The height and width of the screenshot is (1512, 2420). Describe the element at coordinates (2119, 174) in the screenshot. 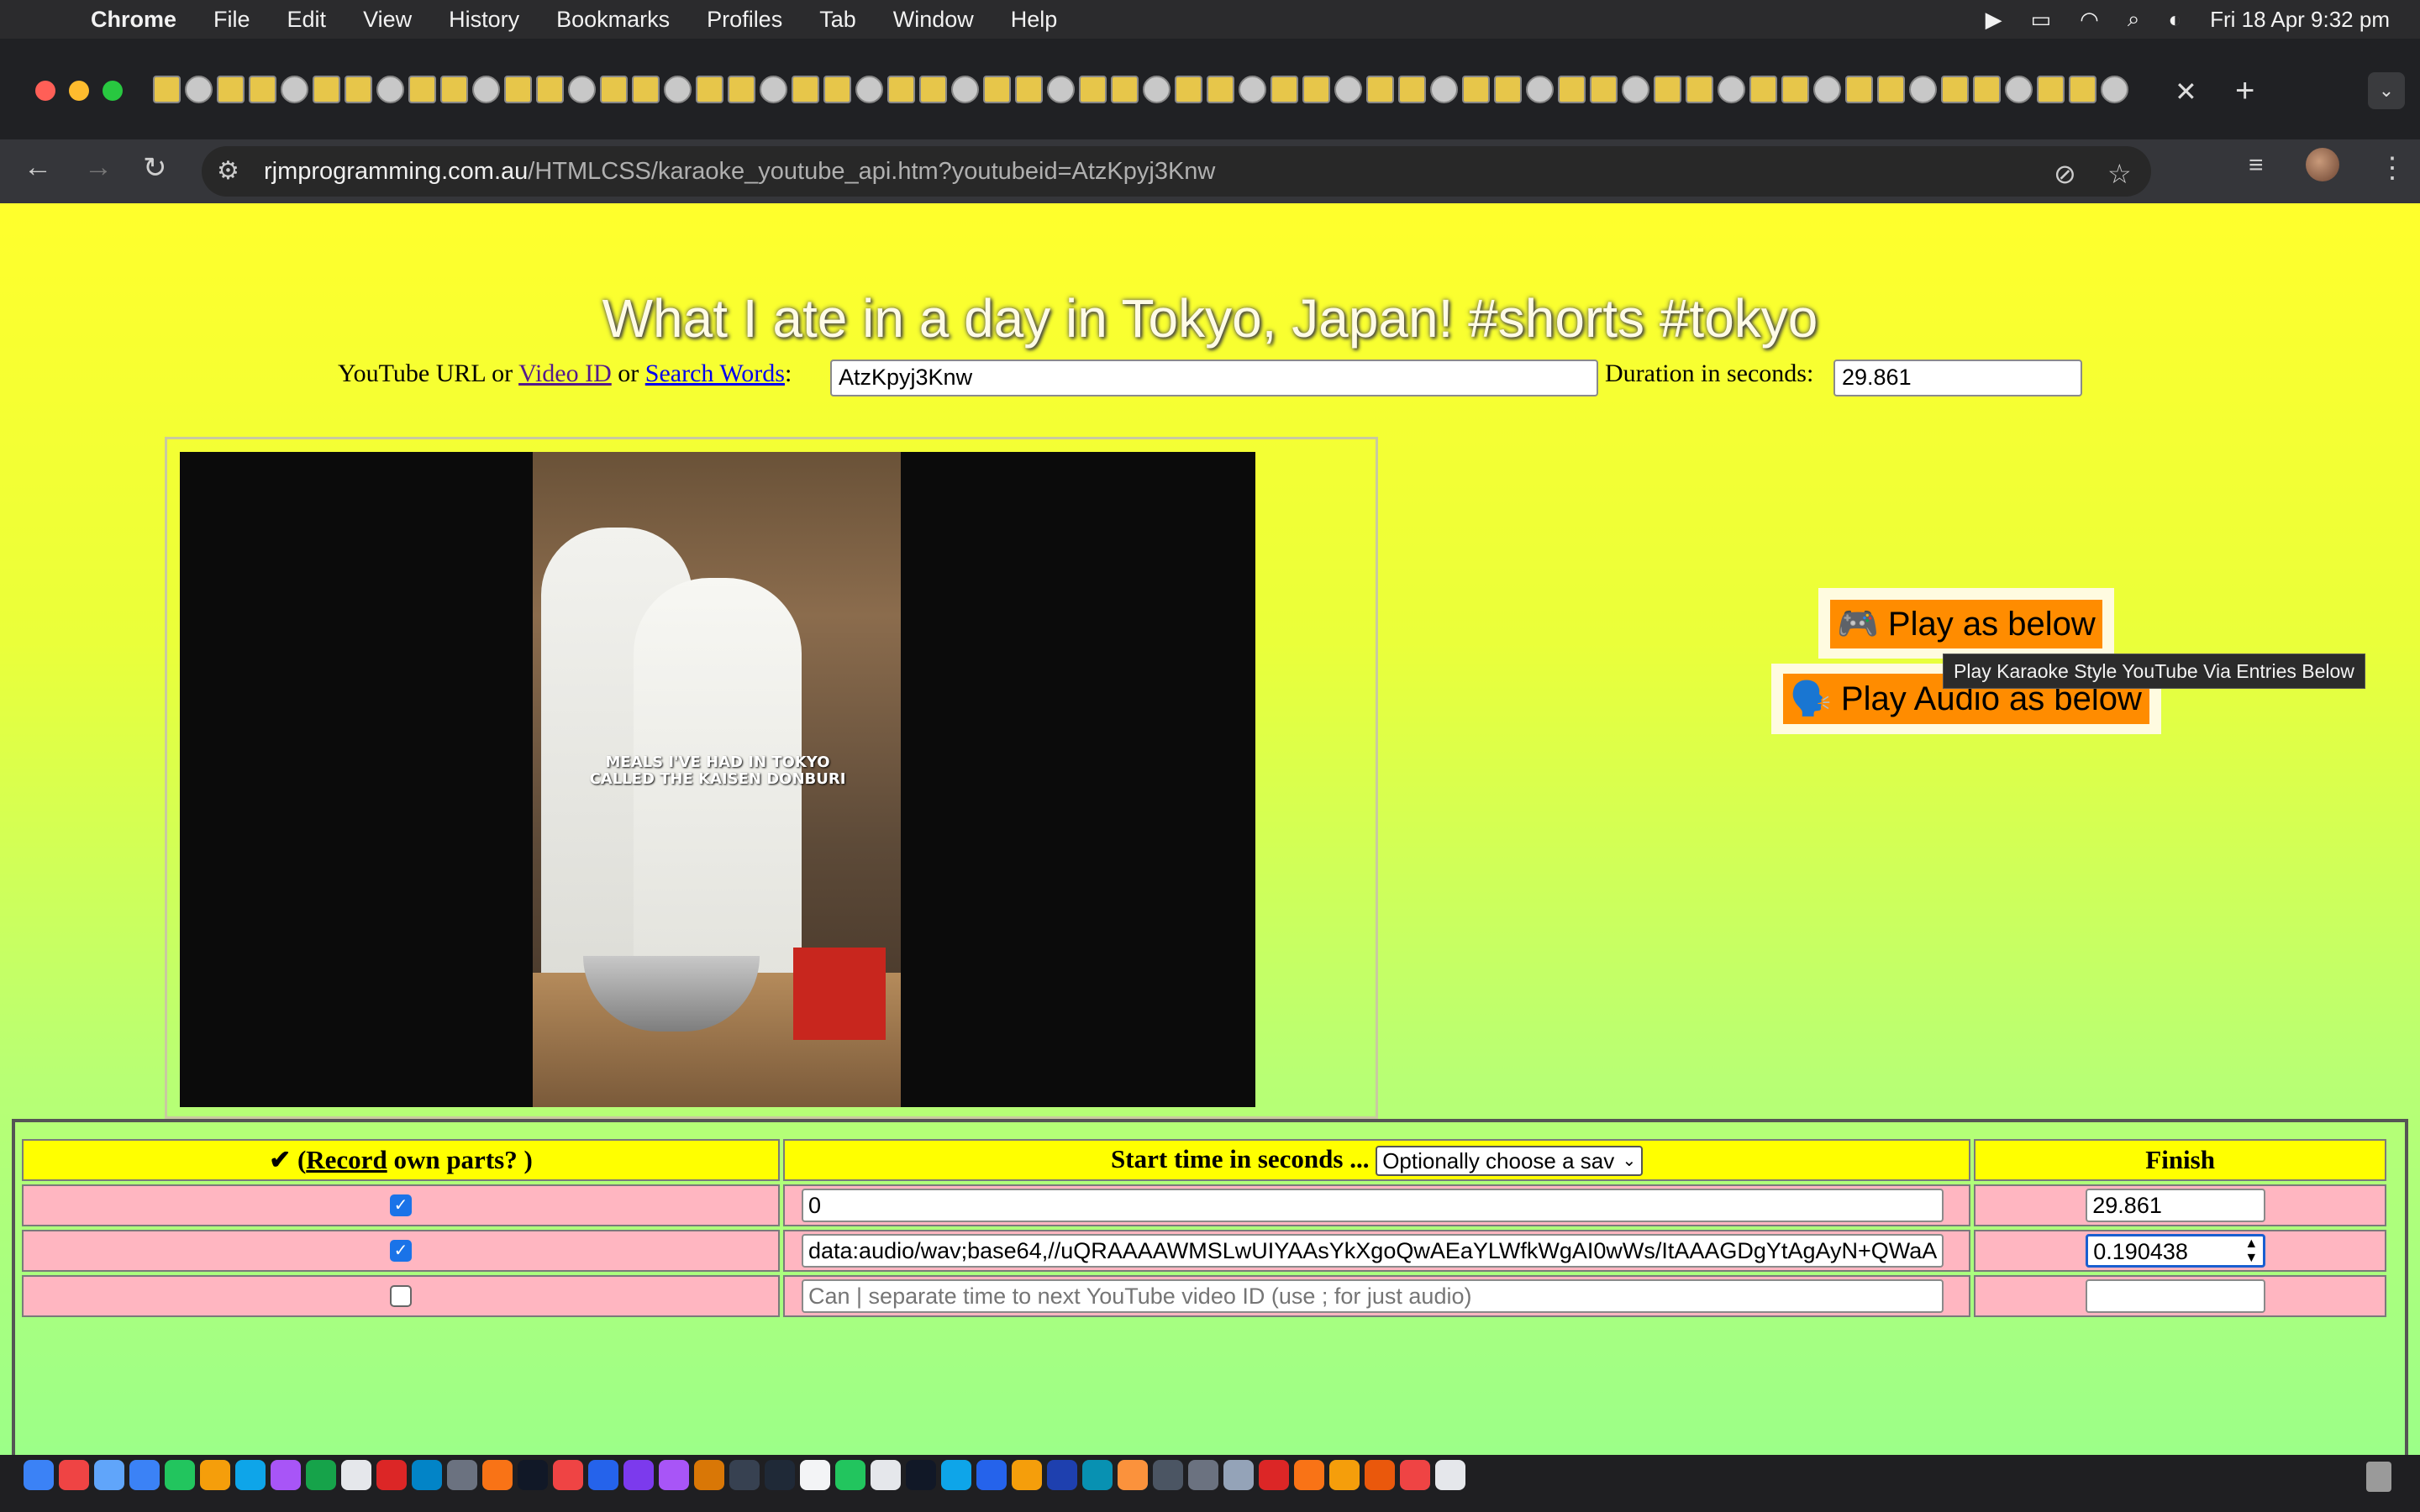

I see `bookmark-star-icon: ☆` at that location.